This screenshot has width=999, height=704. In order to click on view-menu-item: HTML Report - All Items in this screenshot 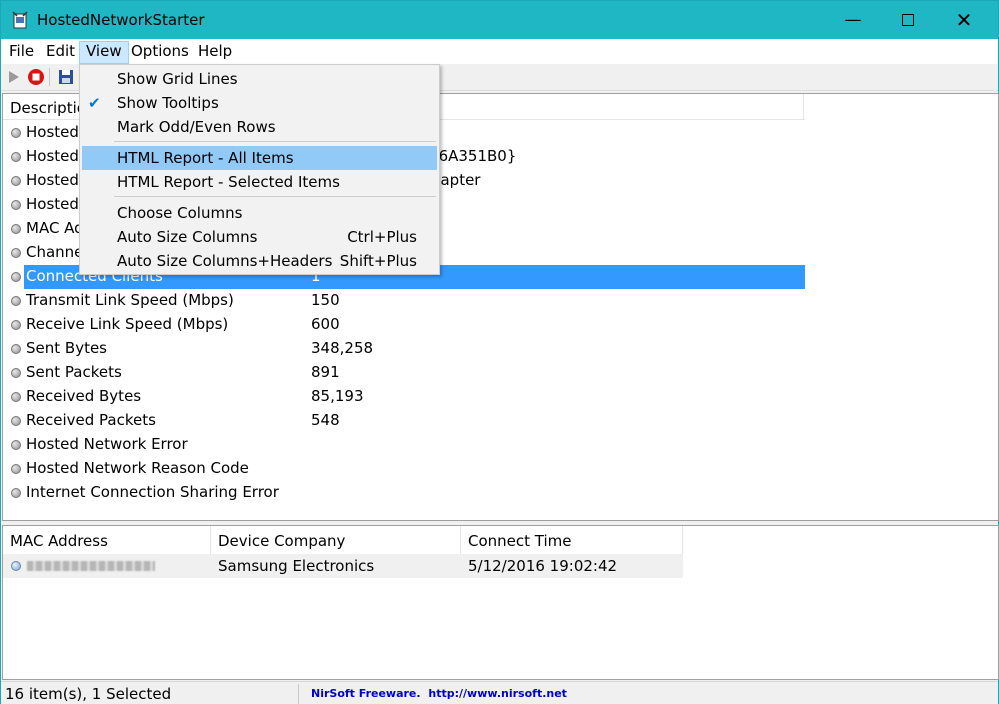, I will do `click(259, 158)`.